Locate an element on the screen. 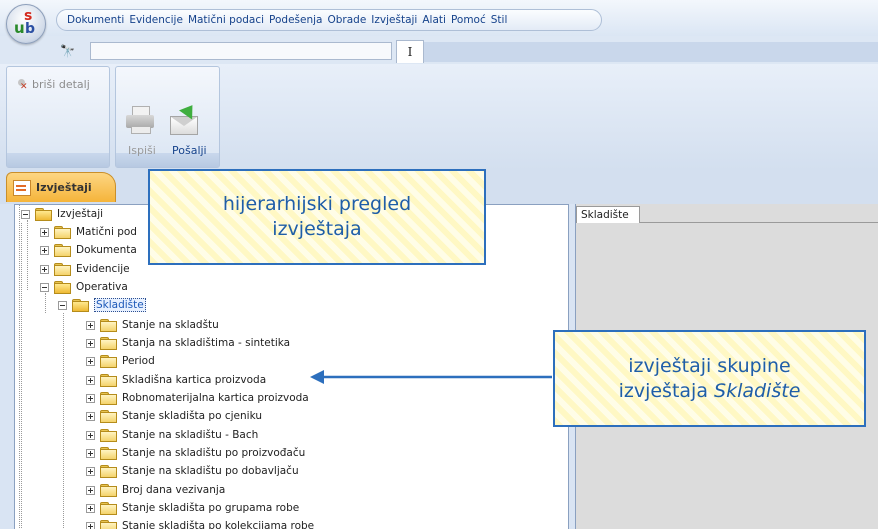 The width and height of the screenshot is (878, 529). menu-item-stil: Stil is located at coordinates (499, 20).